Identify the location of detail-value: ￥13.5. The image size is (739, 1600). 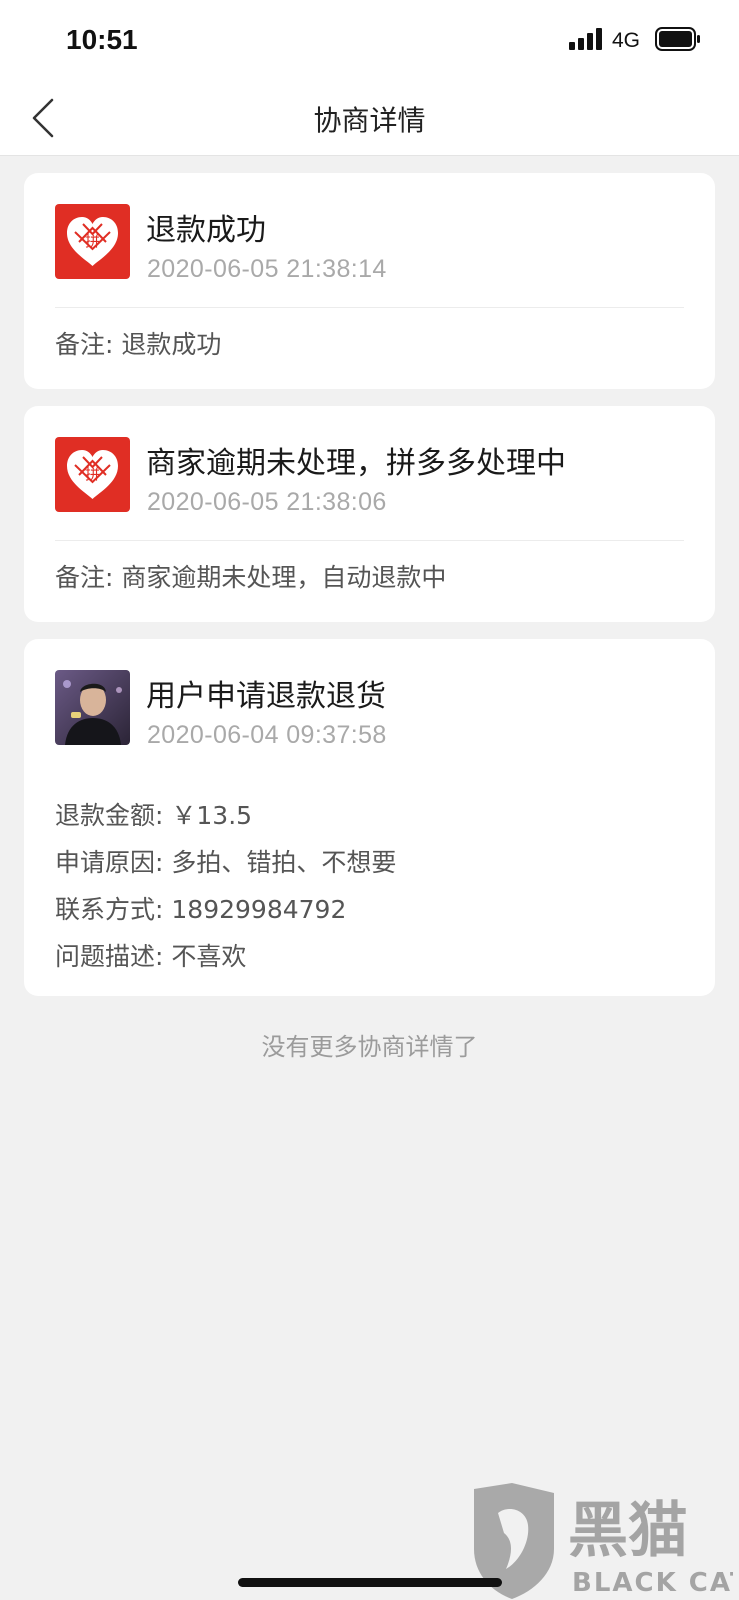
(212, 815).